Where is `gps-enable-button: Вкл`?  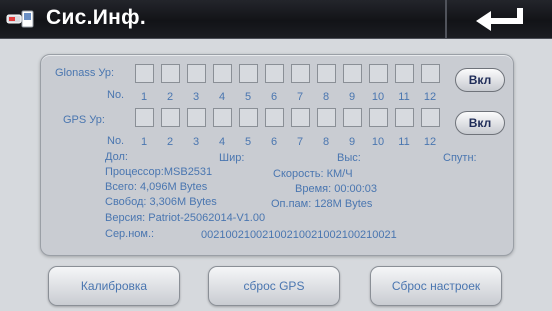 gps-enable-button: Вкл is located at coordinates (480, 123).